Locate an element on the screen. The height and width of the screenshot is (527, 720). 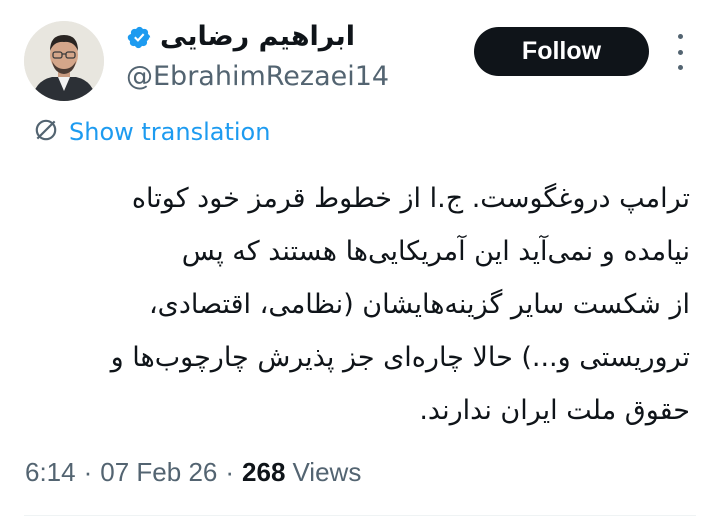
tweet-meta: 6:14 · 07 Feb 26 · 268 Views is located at coordinates (193, 472).